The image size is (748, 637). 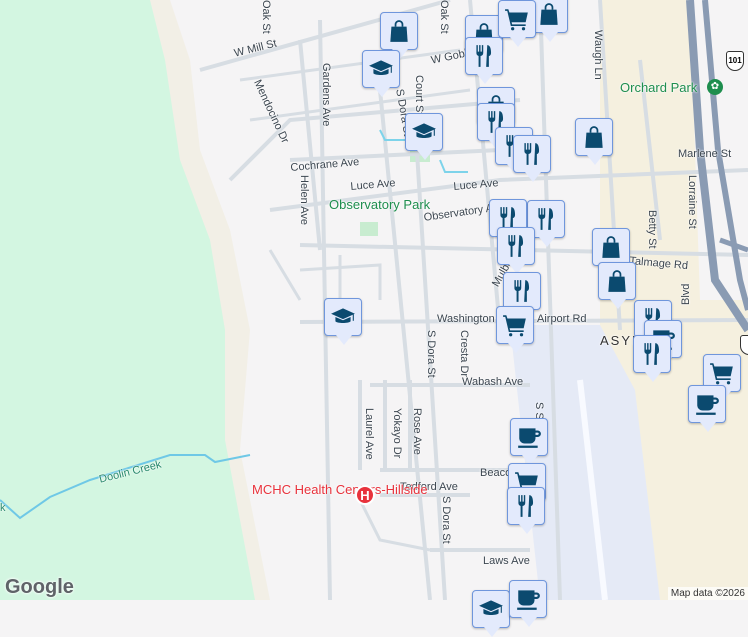 I want to click on park-icon: ✿, so click(x=715, y=87).